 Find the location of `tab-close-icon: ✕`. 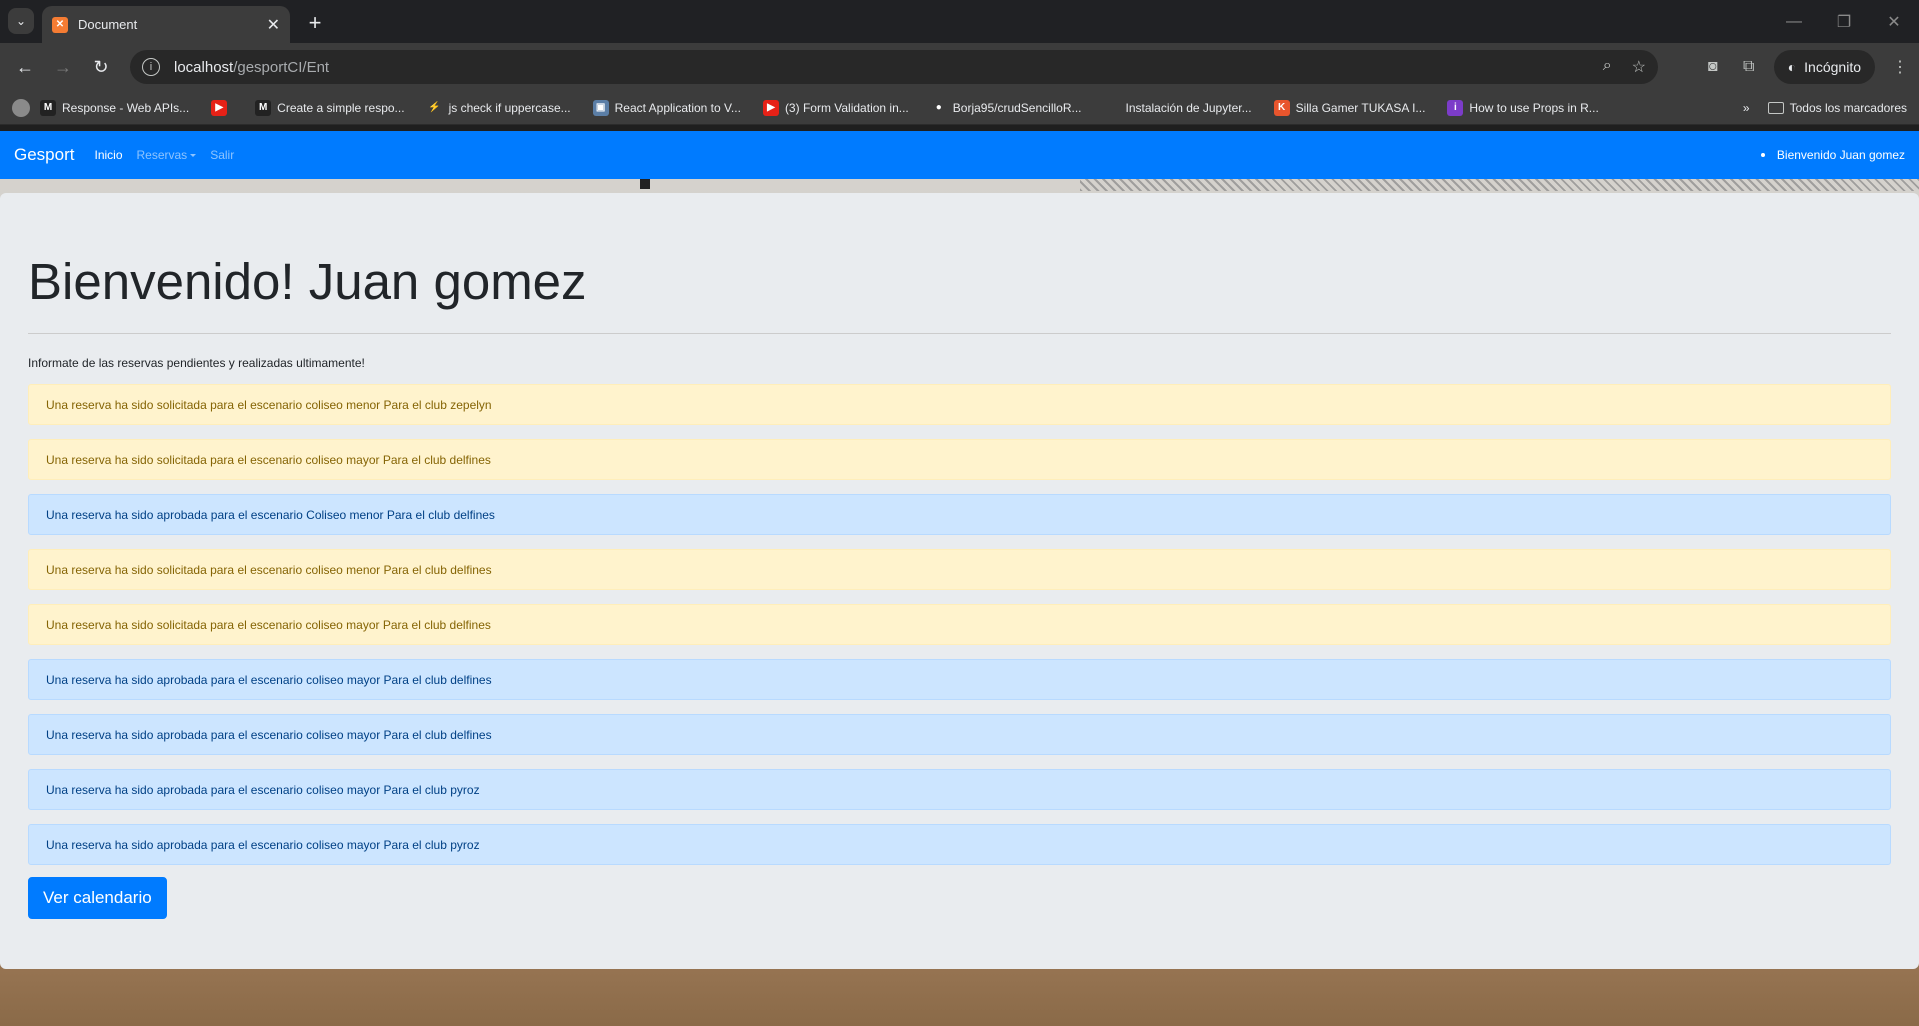

tab-close-icon: ✕ is located at coordinates (273, 25).